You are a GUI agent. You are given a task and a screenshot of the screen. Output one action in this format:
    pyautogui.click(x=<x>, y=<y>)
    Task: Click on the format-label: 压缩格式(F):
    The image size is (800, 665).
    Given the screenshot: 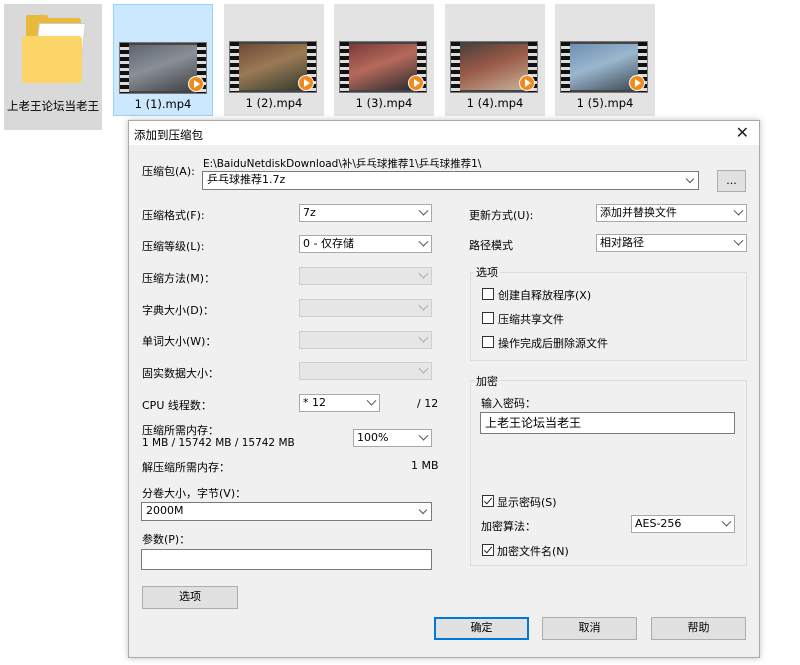 What is the action you would take?
    pyautogui.click(x=173, y=215)
    